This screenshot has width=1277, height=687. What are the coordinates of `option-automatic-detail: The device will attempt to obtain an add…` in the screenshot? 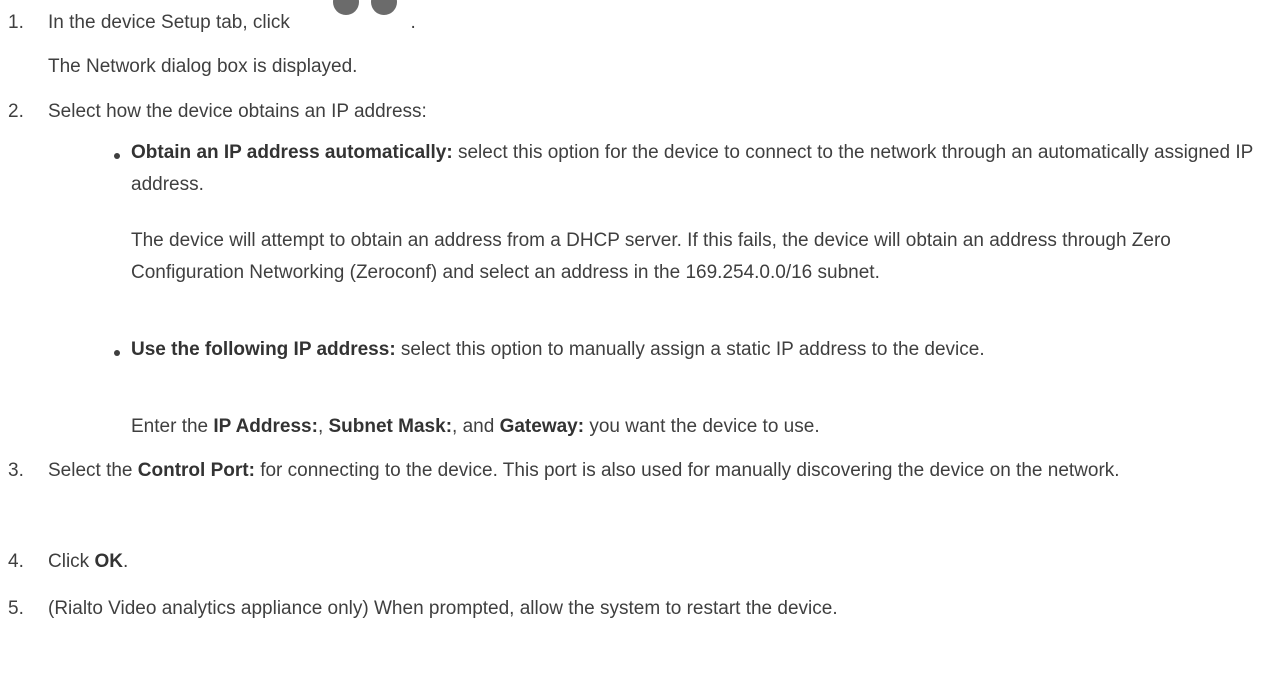 It's located at (651, 256).